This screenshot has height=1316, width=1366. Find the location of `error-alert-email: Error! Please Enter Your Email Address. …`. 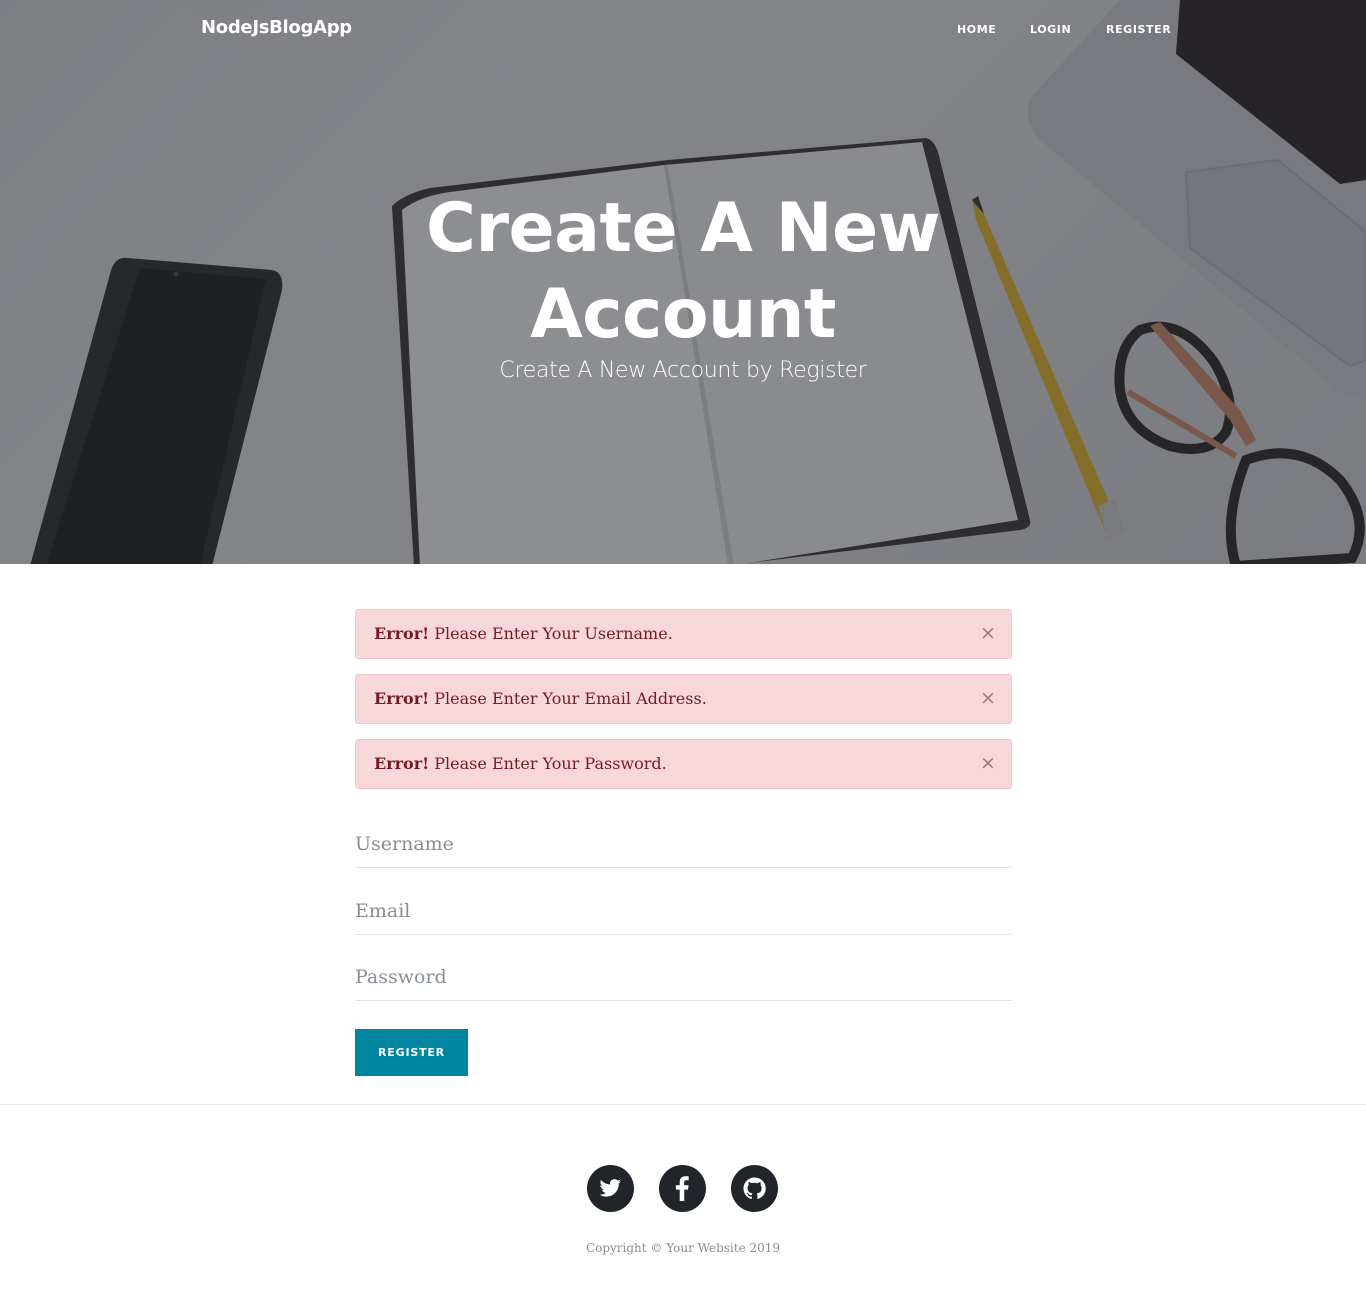

error-alert-email: Error! Please Enter Your Email Address. … is located at coordinates (683, 699).